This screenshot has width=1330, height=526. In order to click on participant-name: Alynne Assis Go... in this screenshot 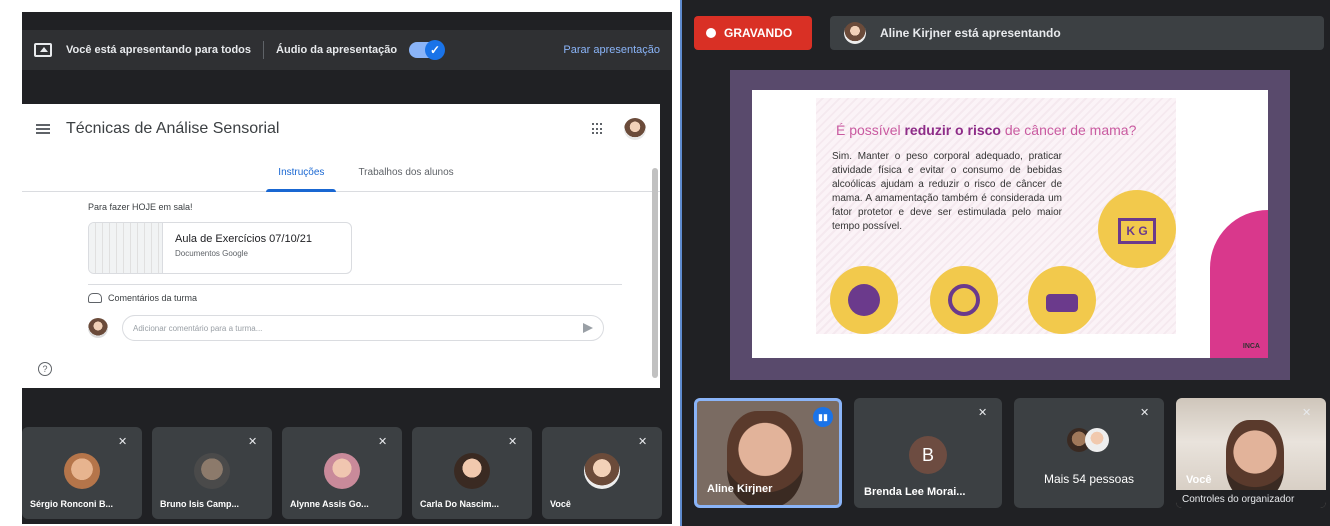, I will do `click(329, 504)`.